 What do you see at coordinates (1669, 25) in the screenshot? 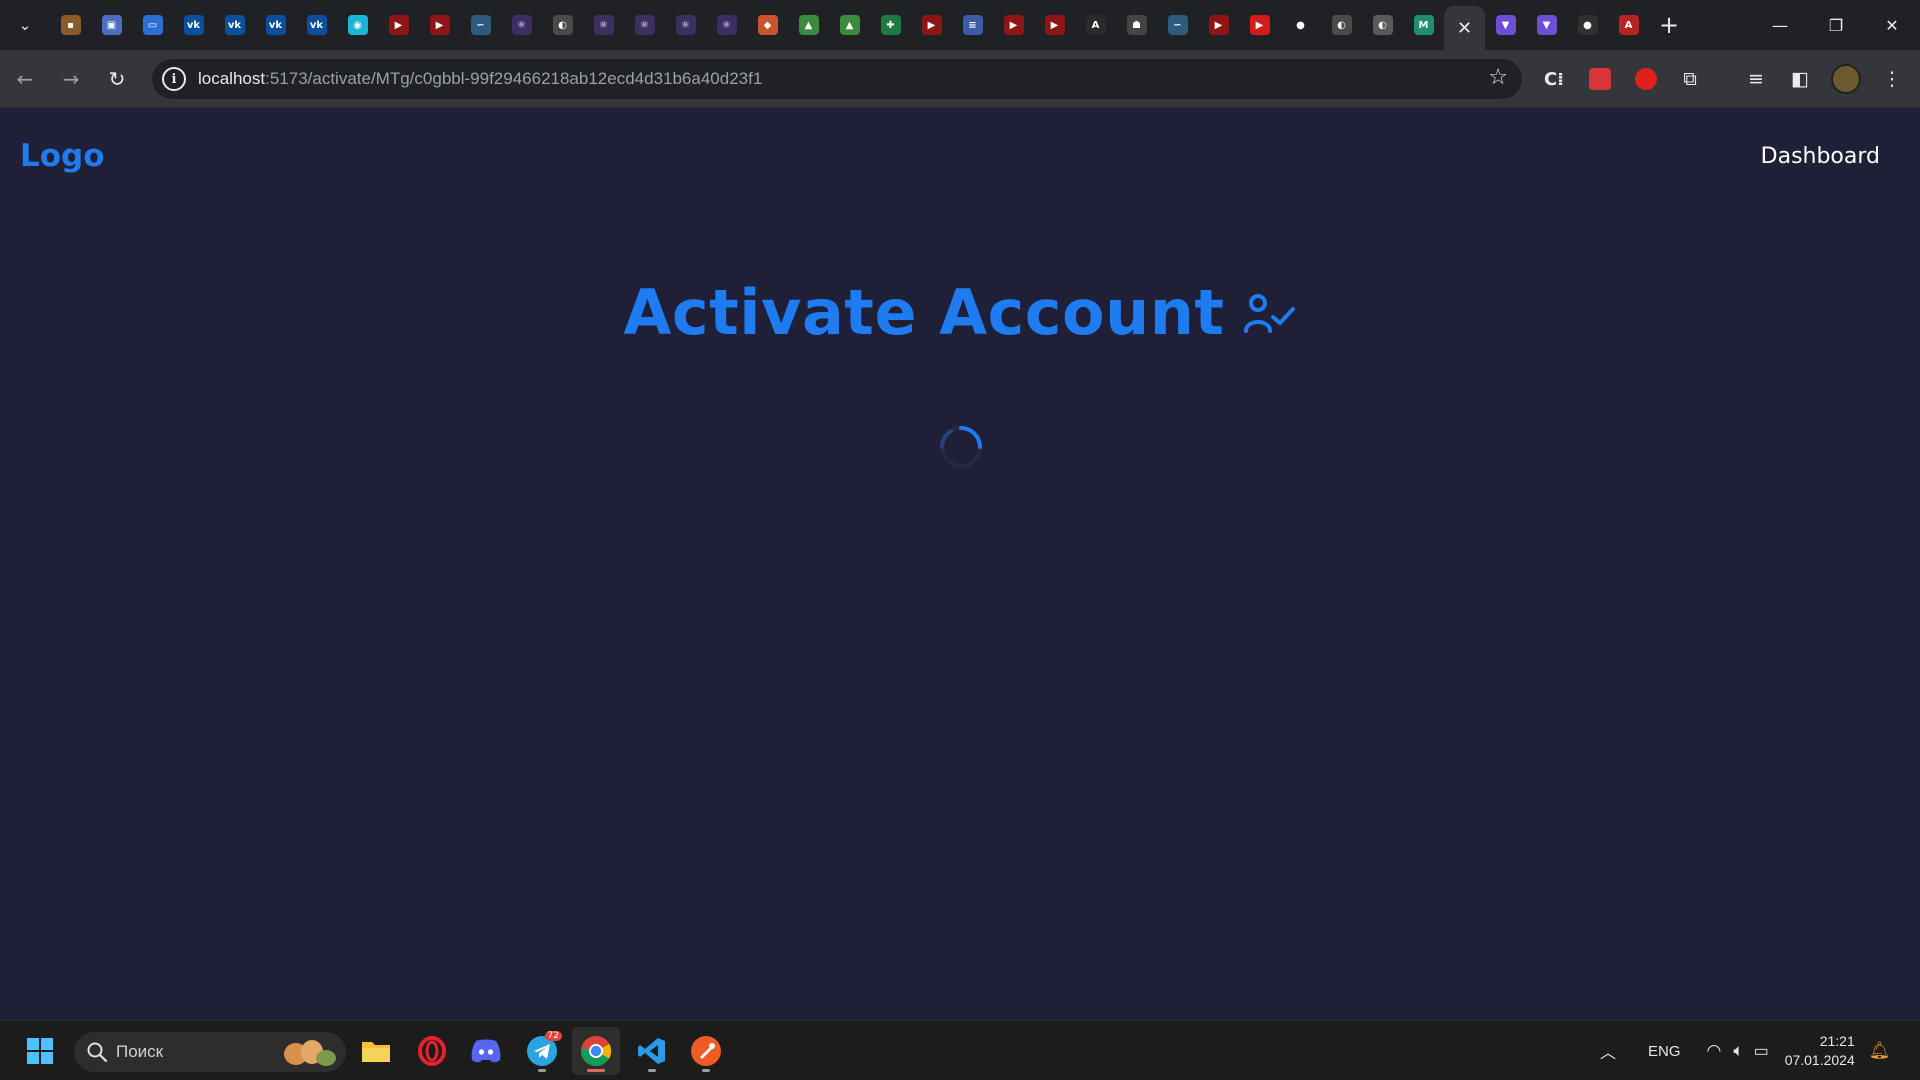
I see `new-tab-button: +` at bounding box center [1669, 25].